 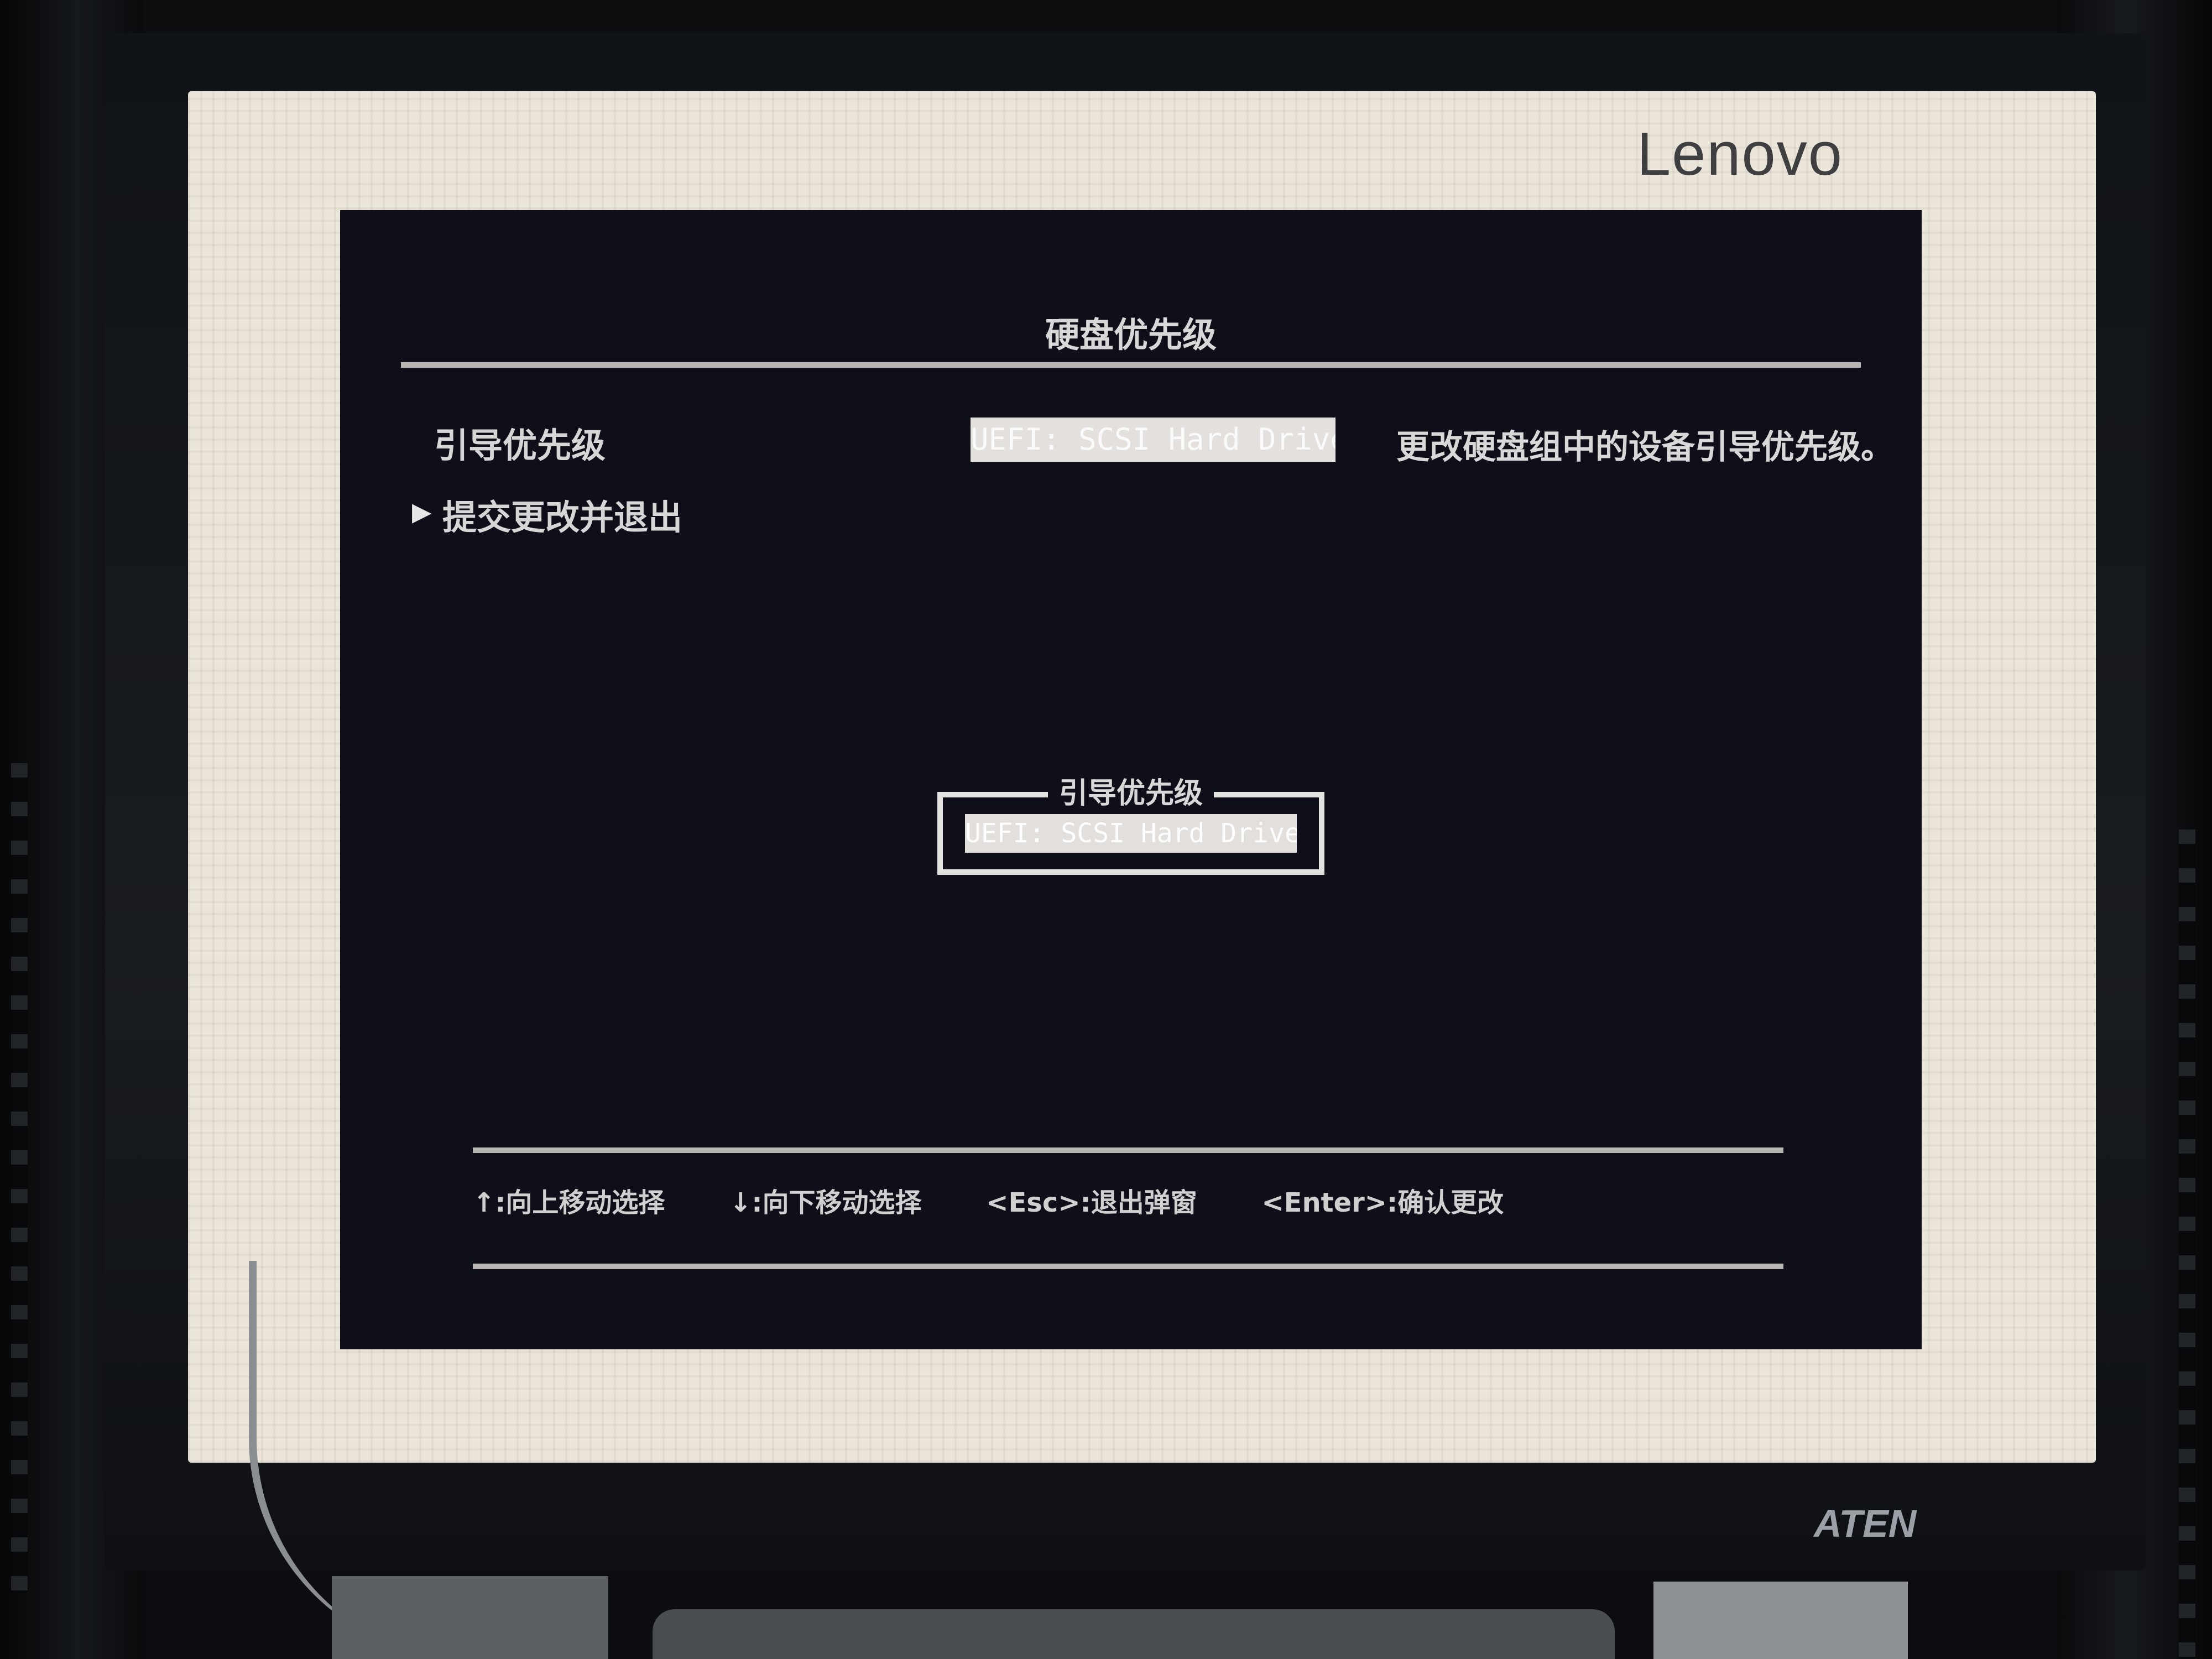 What do you see at coordinates (1128, 1267) in the screenshot?
I see `footer-divider-bottom` at bounding box center [1128, 1267].